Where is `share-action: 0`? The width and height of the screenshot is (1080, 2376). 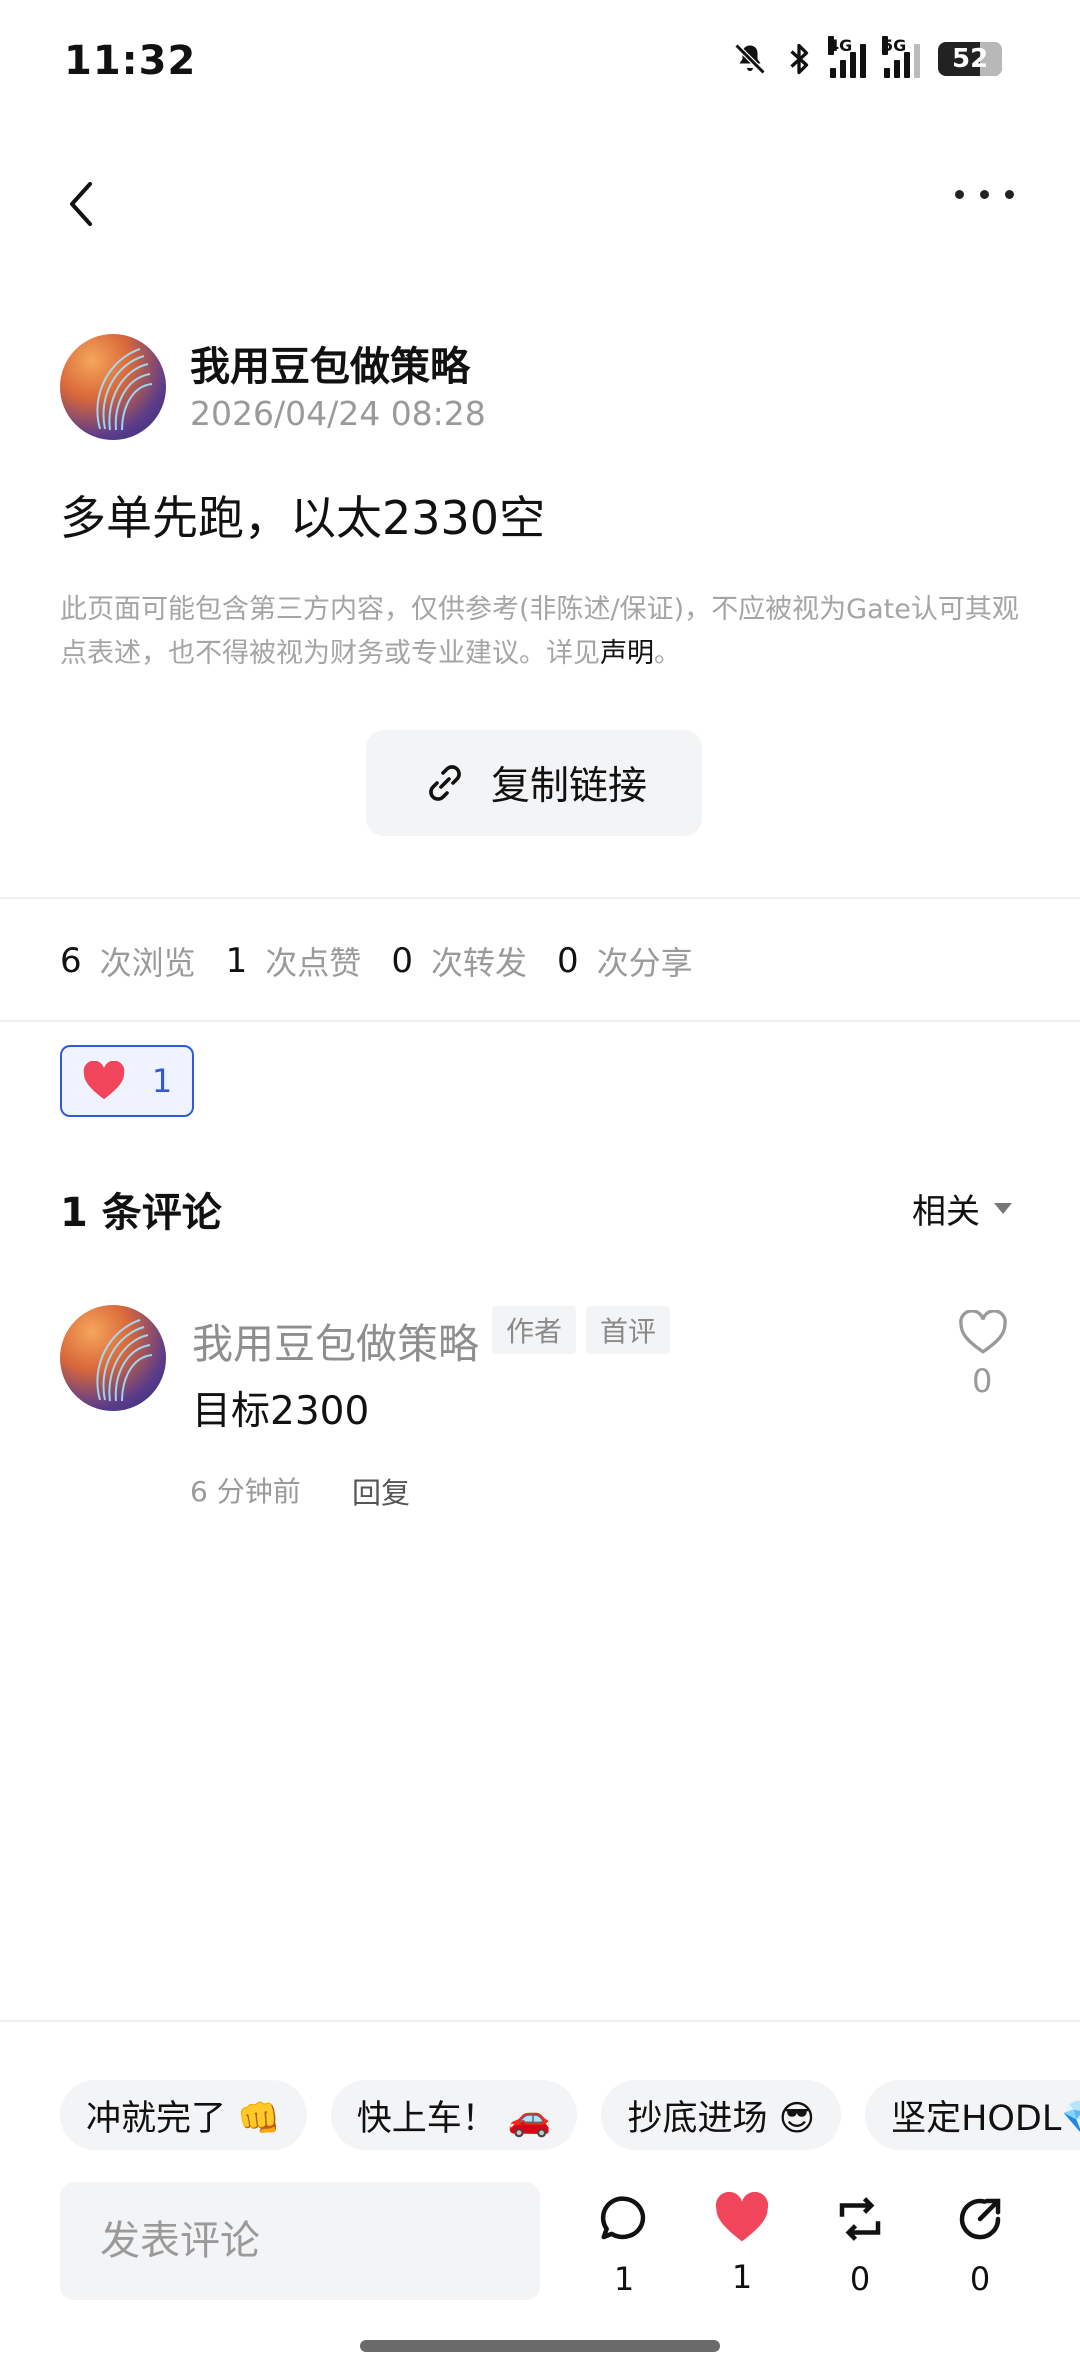 share-action: 0 is located at coordinates (980, 2245).